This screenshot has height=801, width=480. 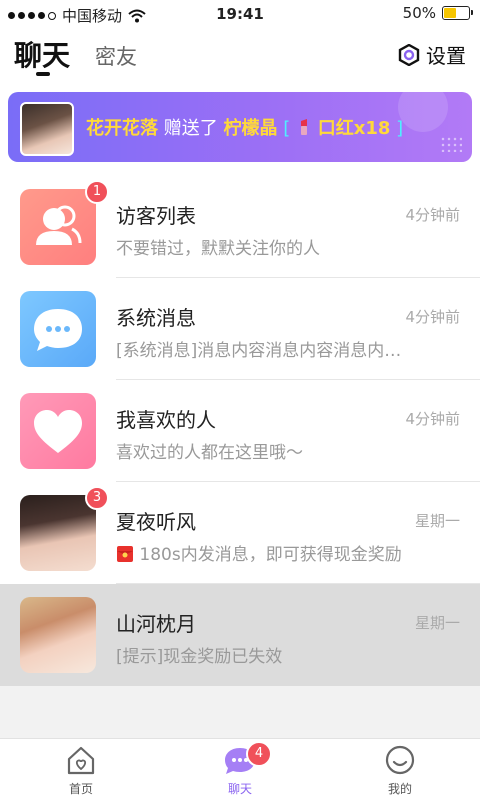 I want to click on profile-smile-icon, so click(x=400, y=760).